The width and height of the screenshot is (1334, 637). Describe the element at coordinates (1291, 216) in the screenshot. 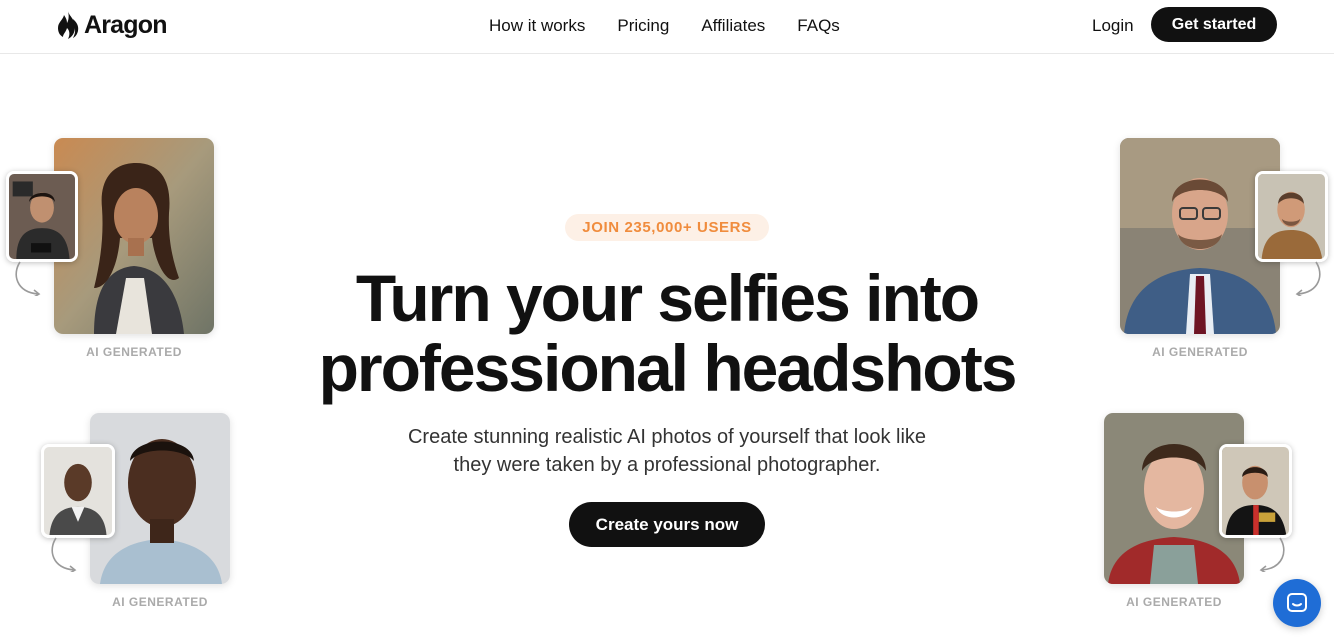

I see `selfie-thumbnail-man-glasses` at that location.